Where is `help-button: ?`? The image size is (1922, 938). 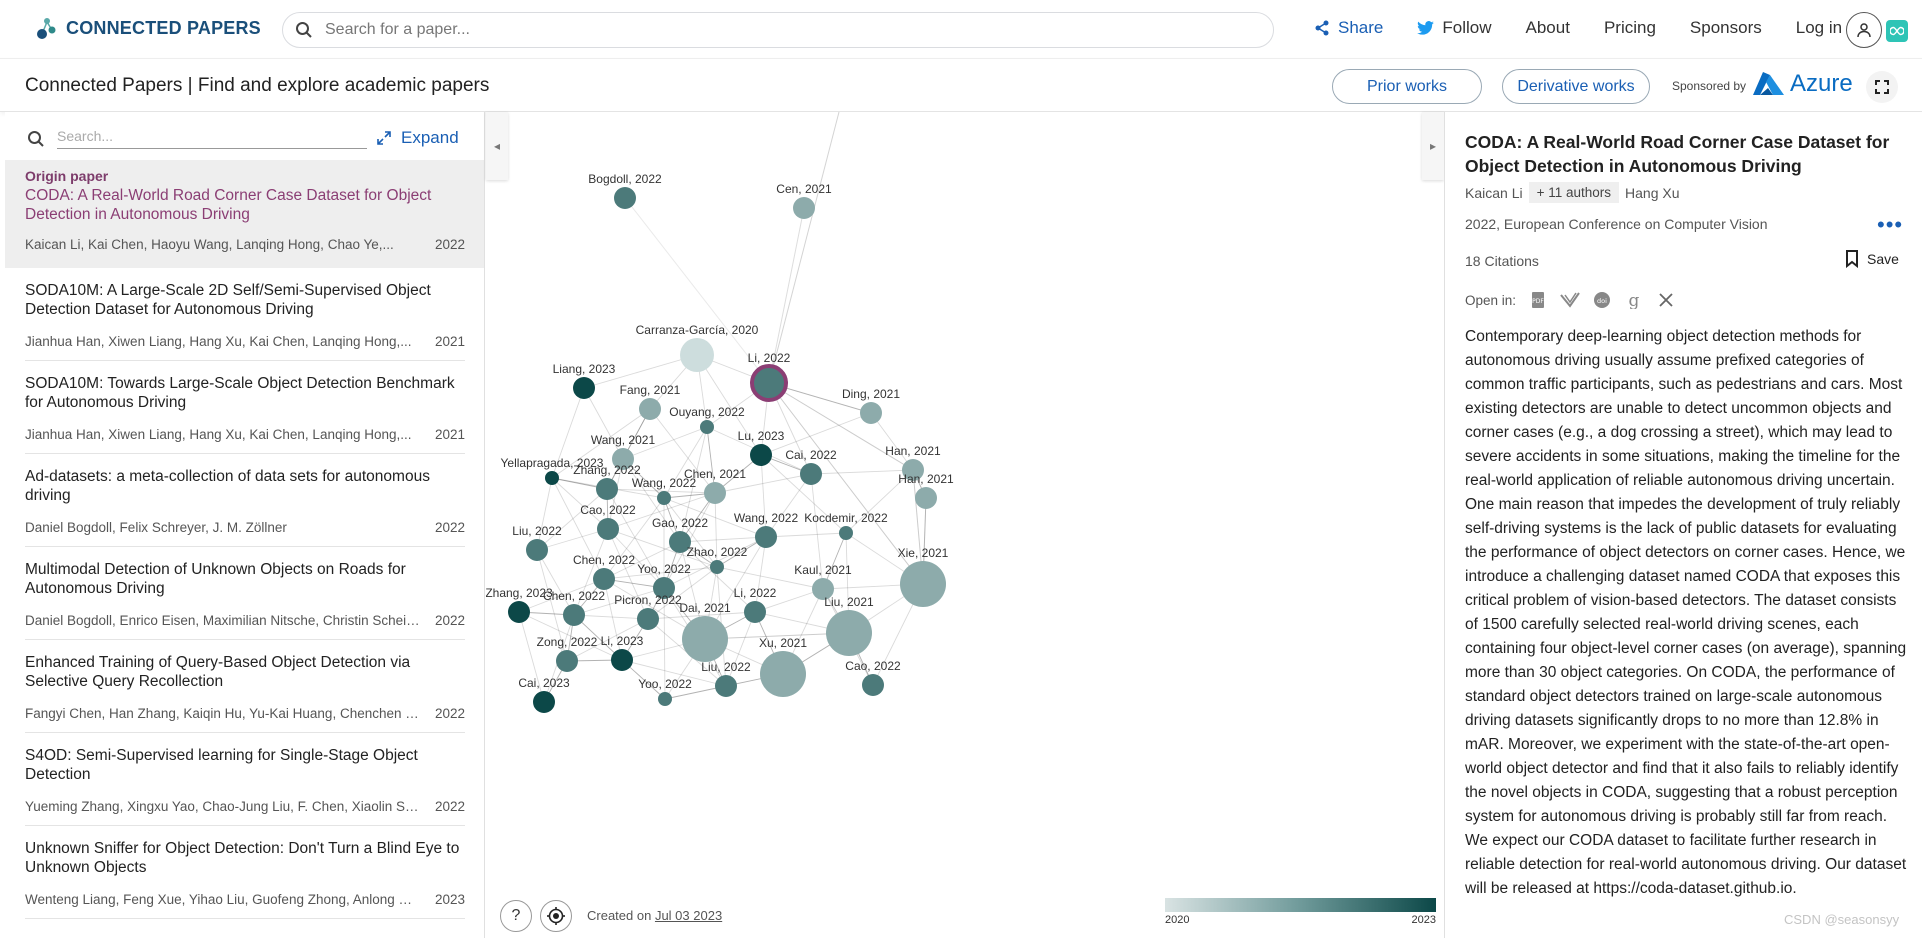 help-button: ? is located at coordinates (516, 916).